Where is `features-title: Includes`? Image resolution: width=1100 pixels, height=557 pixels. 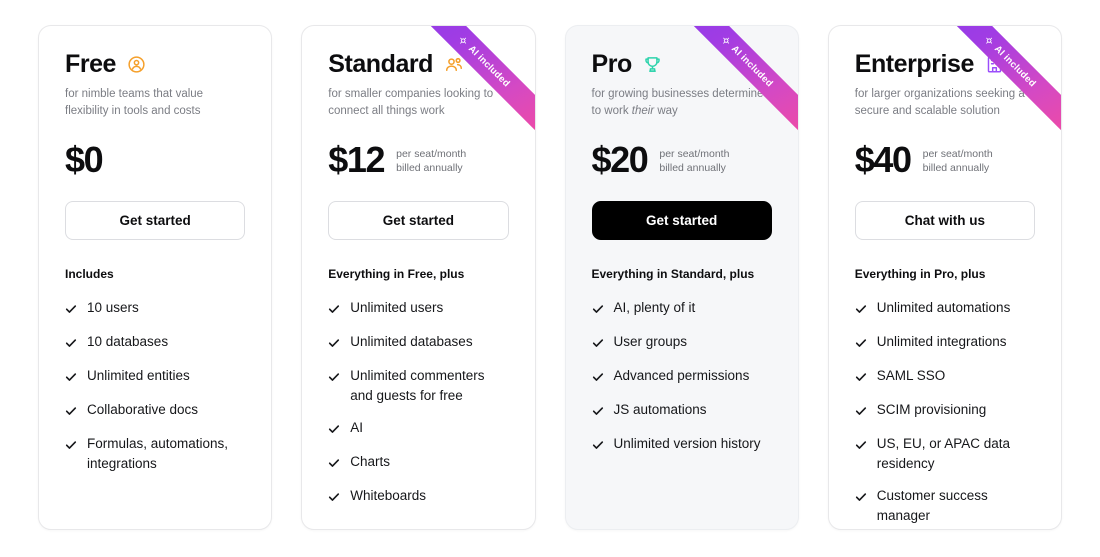 features-title: Includes is located at coordinates (89, 274).